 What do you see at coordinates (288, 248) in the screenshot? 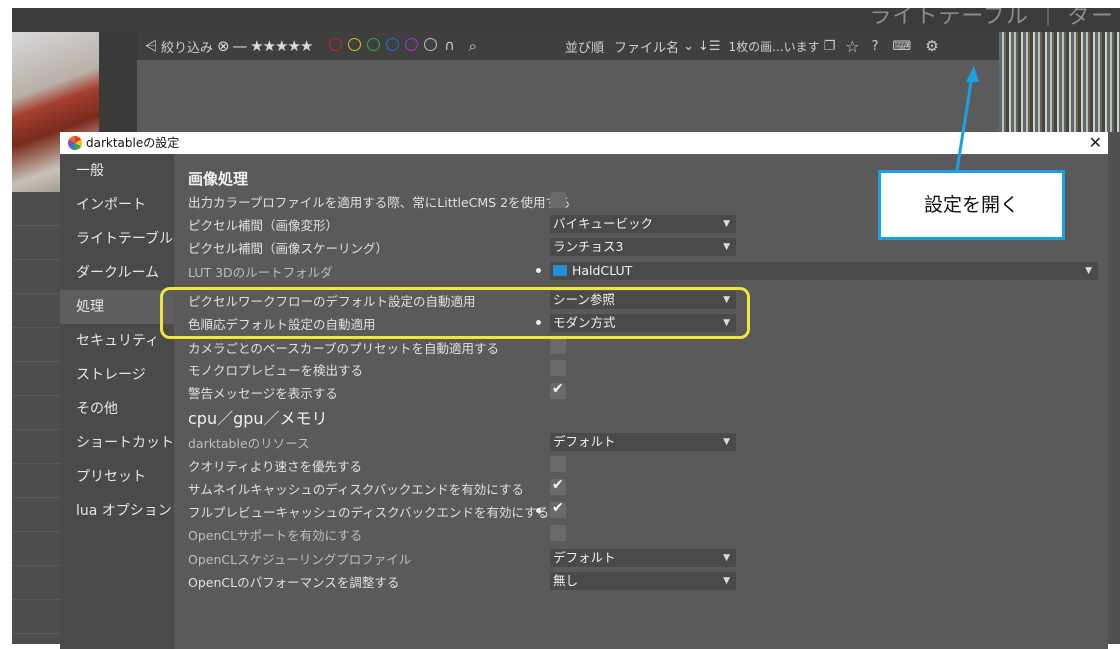
I see `setting-label: ピクセル補間（画像スケーリング）` at bounding box center [288, 248].